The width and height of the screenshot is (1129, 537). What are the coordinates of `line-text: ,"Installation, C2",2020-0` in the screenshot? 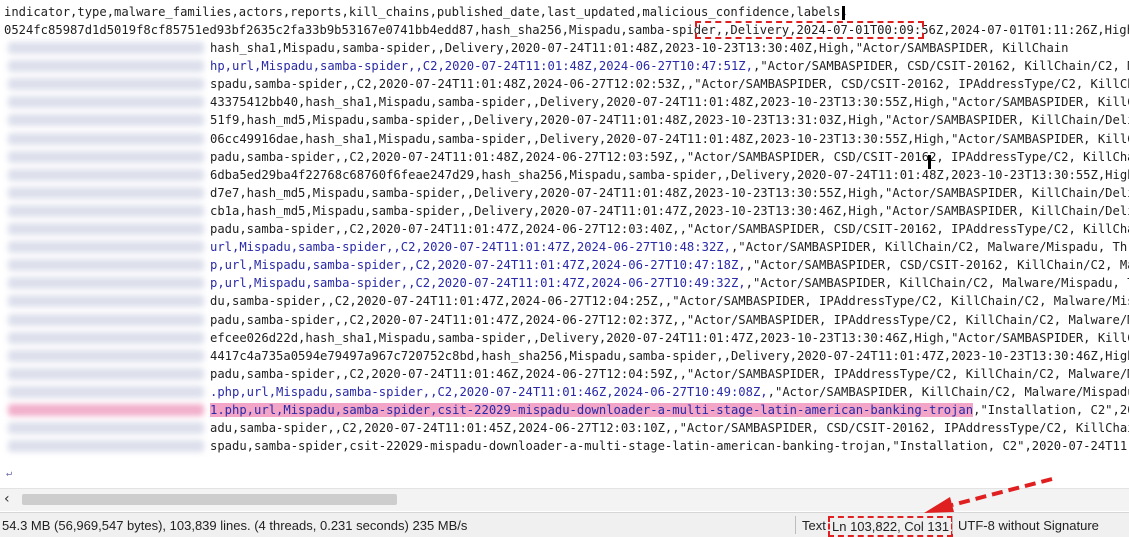 It's located at (1051, 410).